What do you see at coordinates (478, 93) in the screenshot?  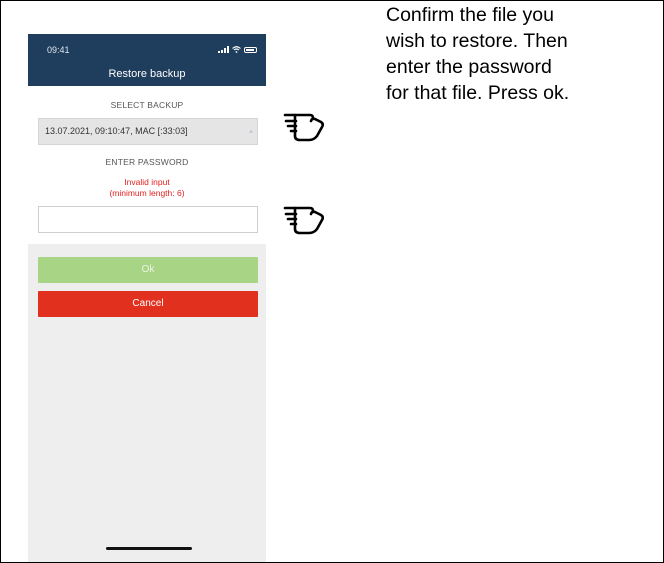 I see `instruction-line: for that file. Press ok.` at bounding box center [478, 93].